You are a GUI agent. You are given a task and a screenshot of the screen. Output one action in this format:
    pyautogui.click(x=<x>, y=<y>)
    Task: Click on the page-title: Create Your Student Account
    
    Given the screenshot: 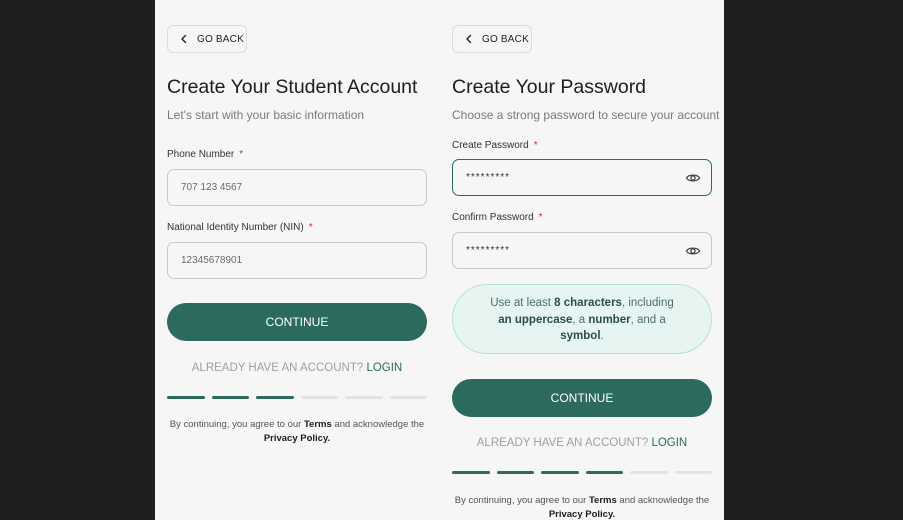 What is the action you would take?
    pyautogui.click(x=292, y=87)
    